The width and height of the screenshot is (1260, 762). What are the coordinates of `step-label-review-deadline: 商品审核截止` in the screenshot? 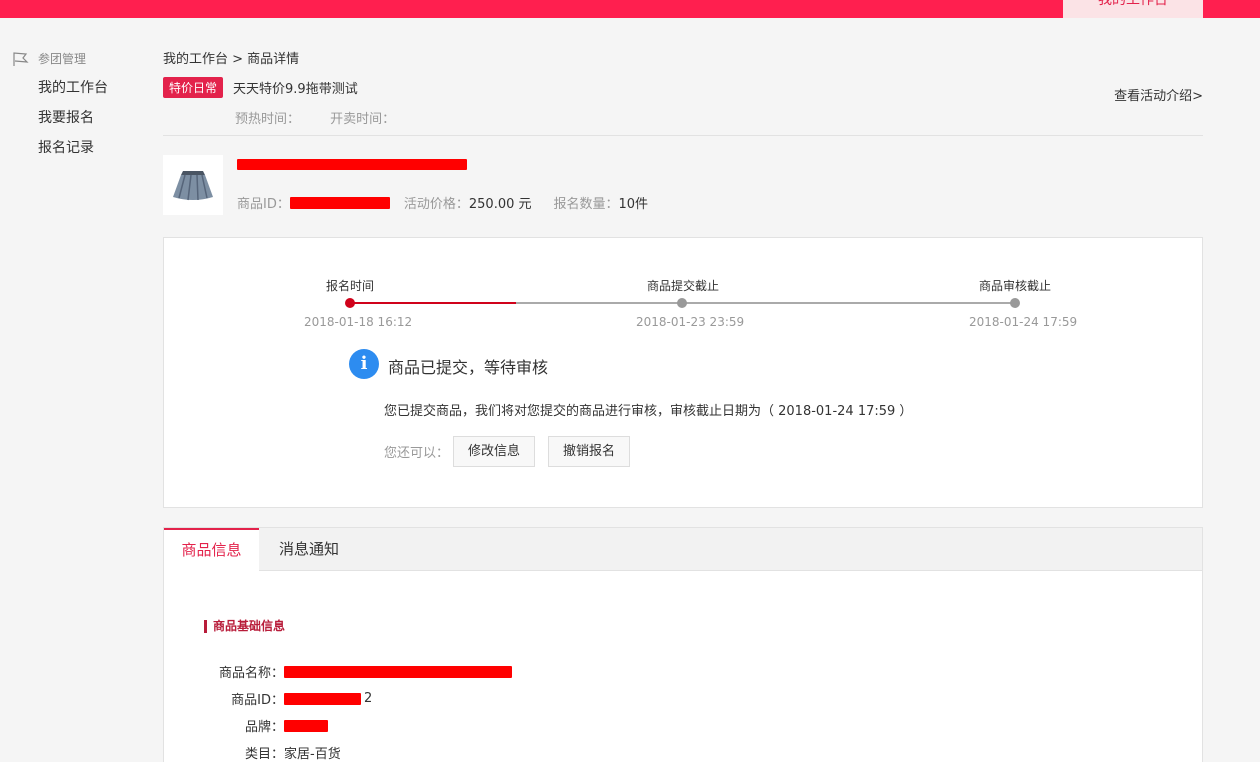 It's located at (1015, 286).